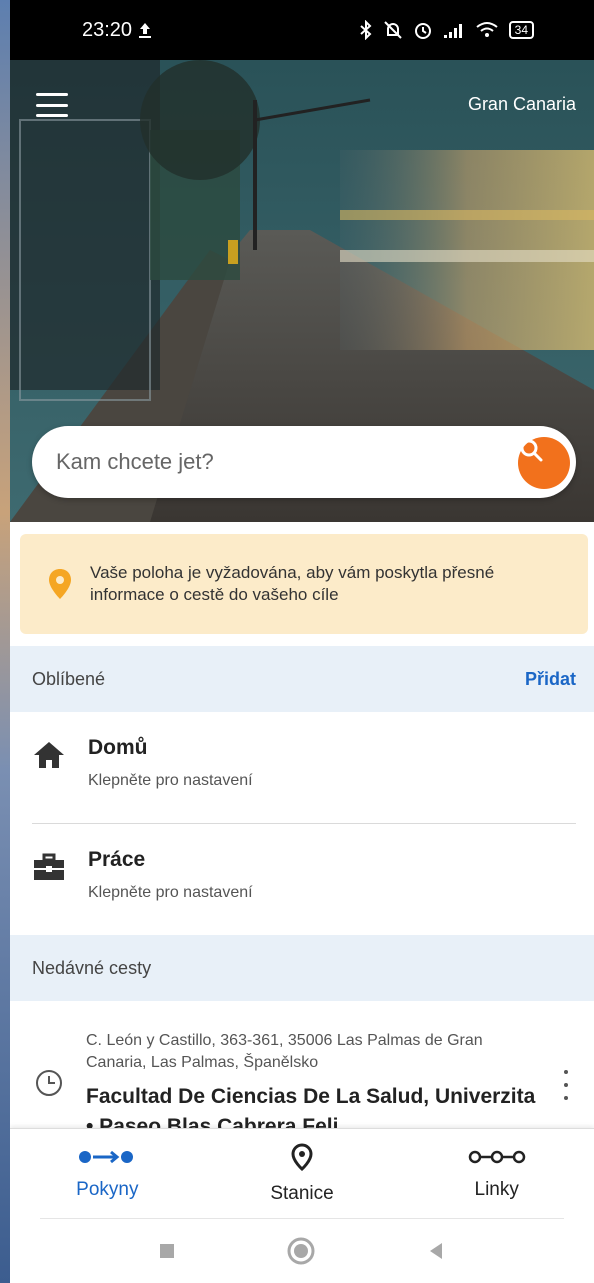 The height and width of the screenshot is (1283, 594). Describe the element at coordinates (49, 755) in the screenshot. I see `home-icon` at that location.